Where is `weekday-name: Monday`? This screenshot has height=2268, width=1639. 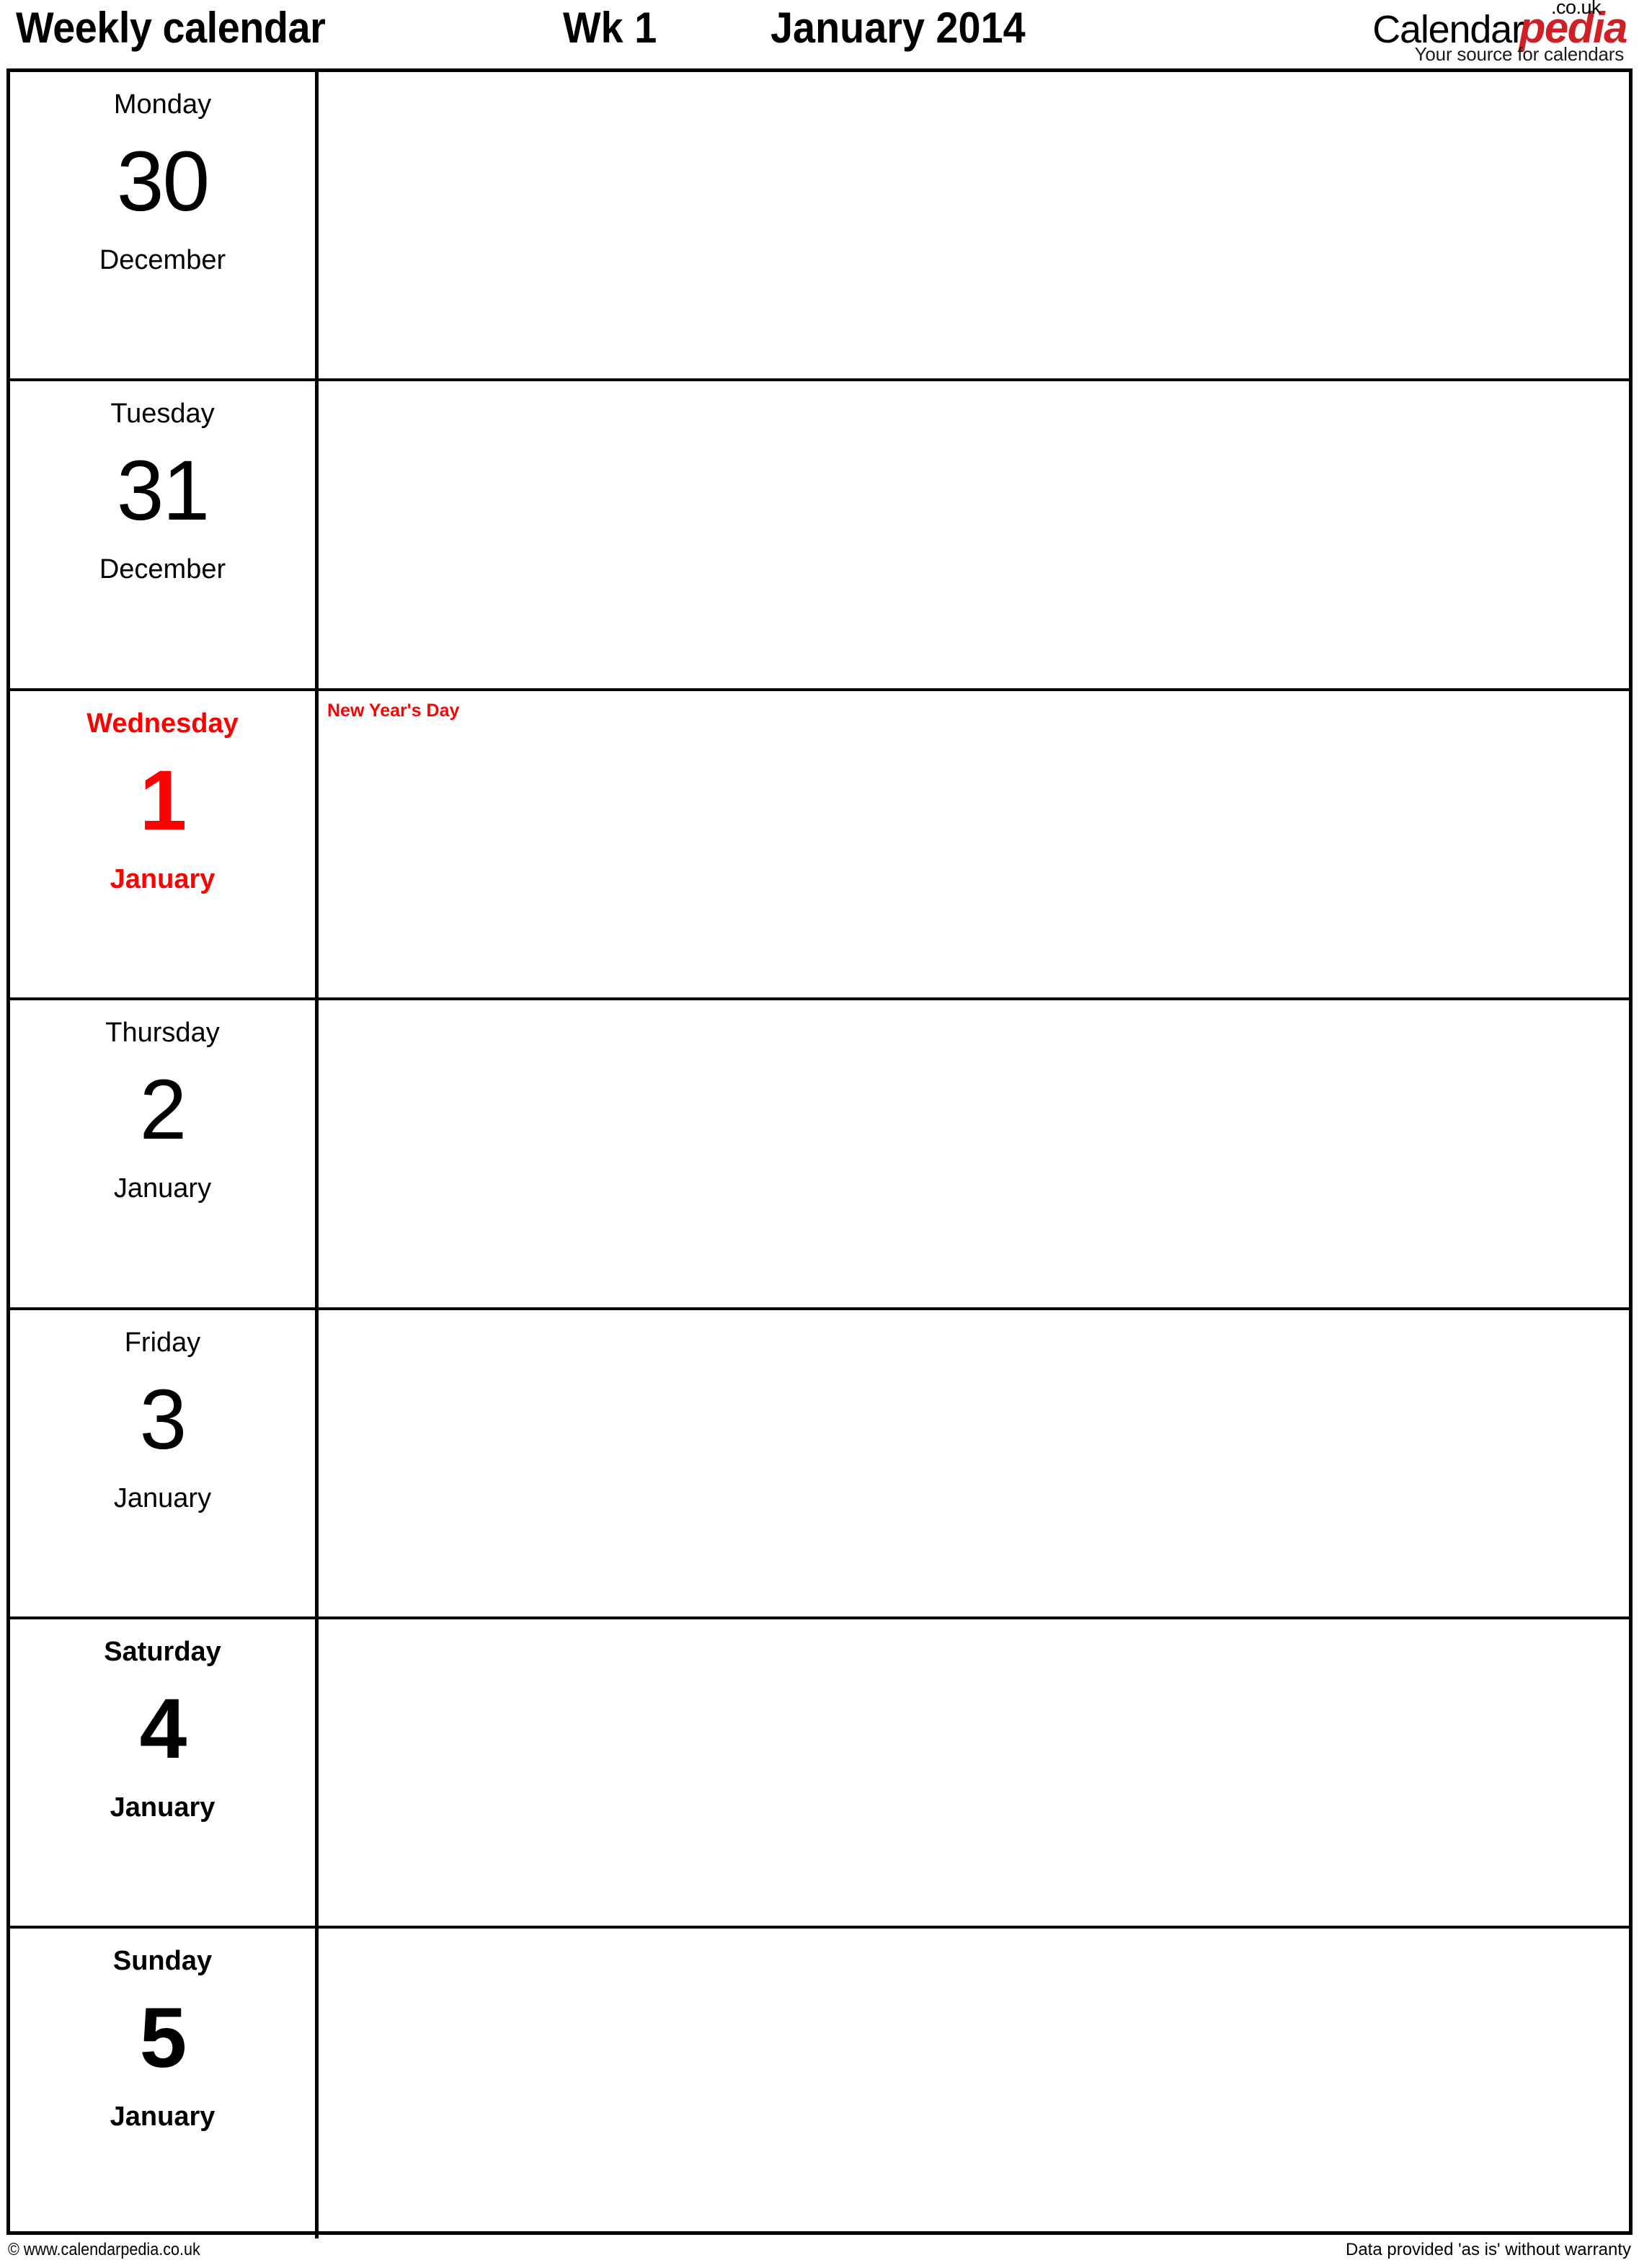
weekday-name: Monday is located at coordinates (162, 105).